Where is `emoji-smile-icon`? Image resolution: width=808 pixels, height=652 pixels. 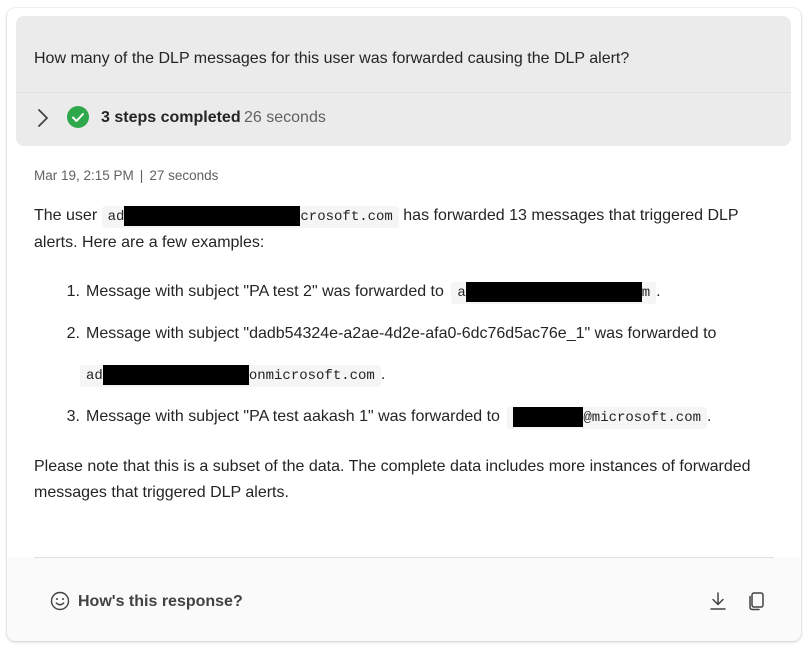 emoji-smile-icon is located at coordinates (60, 601).